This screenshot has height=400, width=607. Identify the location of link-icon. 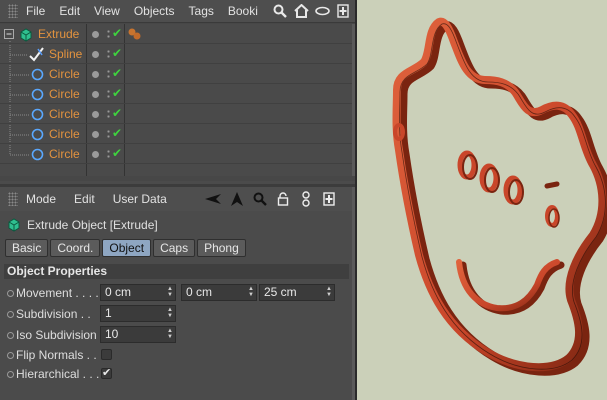
(306, 199).